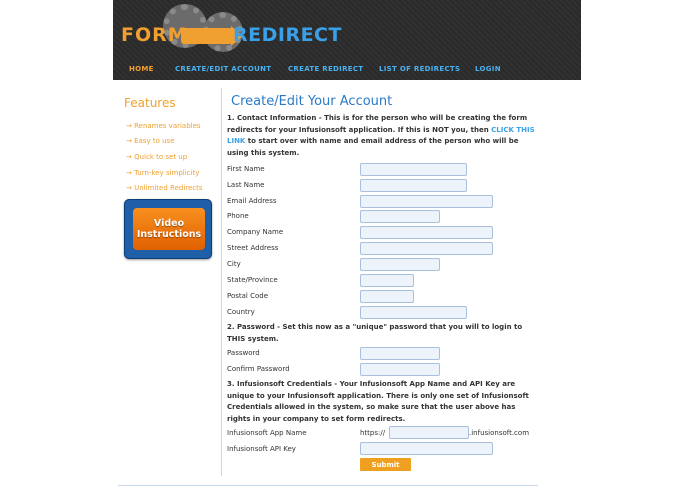  Describe the element at coordinates (253, 248) in the screenshot. I see `label-street-address: Street Address` at that location.